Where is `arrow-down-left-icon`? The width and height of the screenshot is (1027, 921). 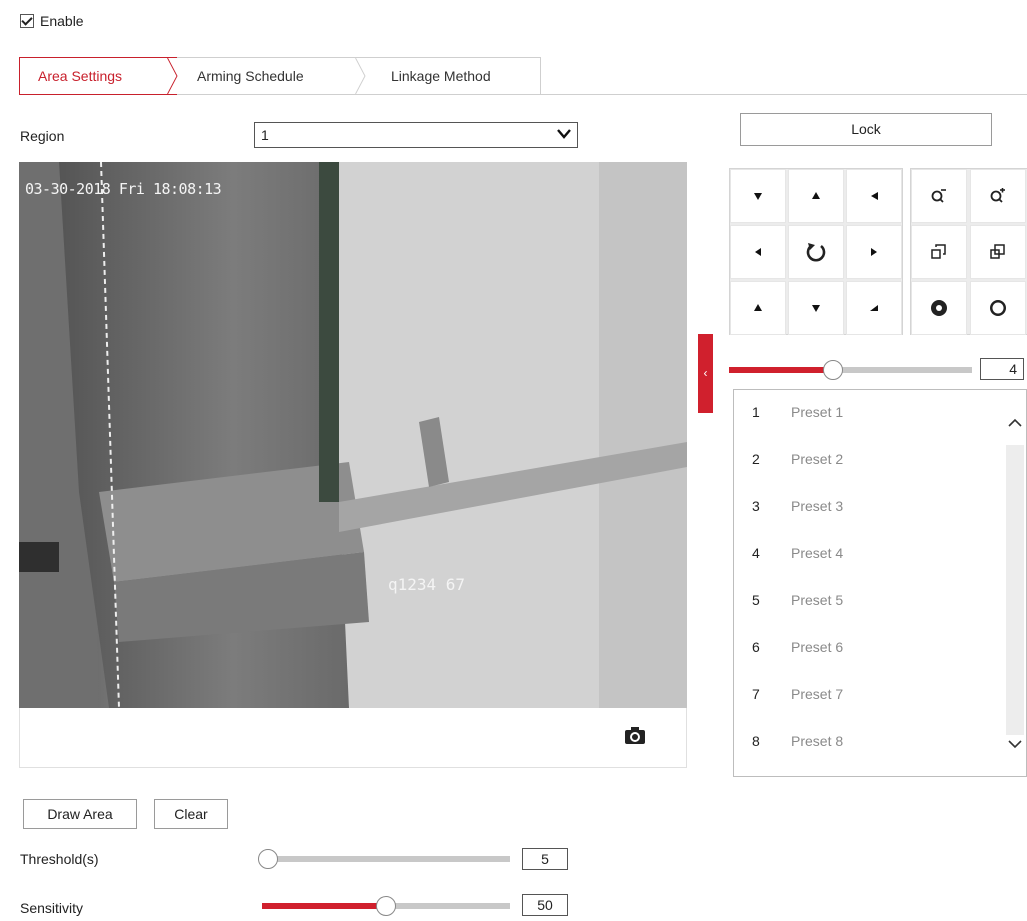 arrow-down-left-icon is located at coordinates (758, 196).